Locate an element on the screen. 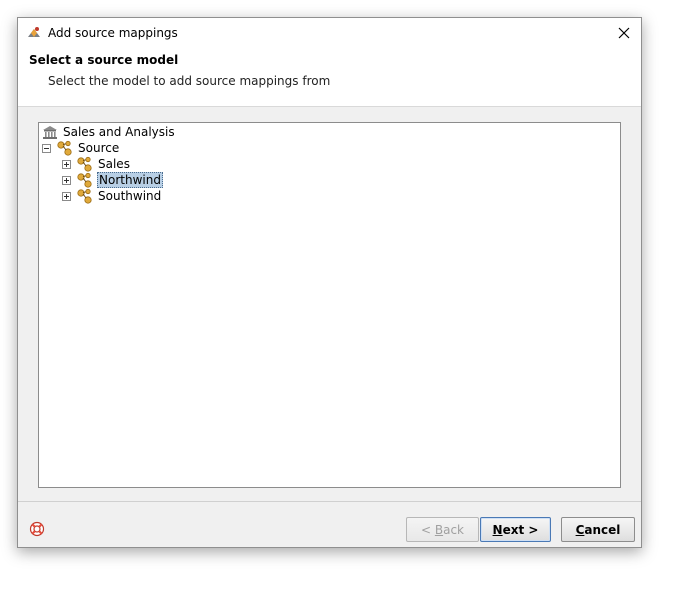 This screenshot has width=691, height=598. back-label-rest: ack is located at coordinates (453, 529).